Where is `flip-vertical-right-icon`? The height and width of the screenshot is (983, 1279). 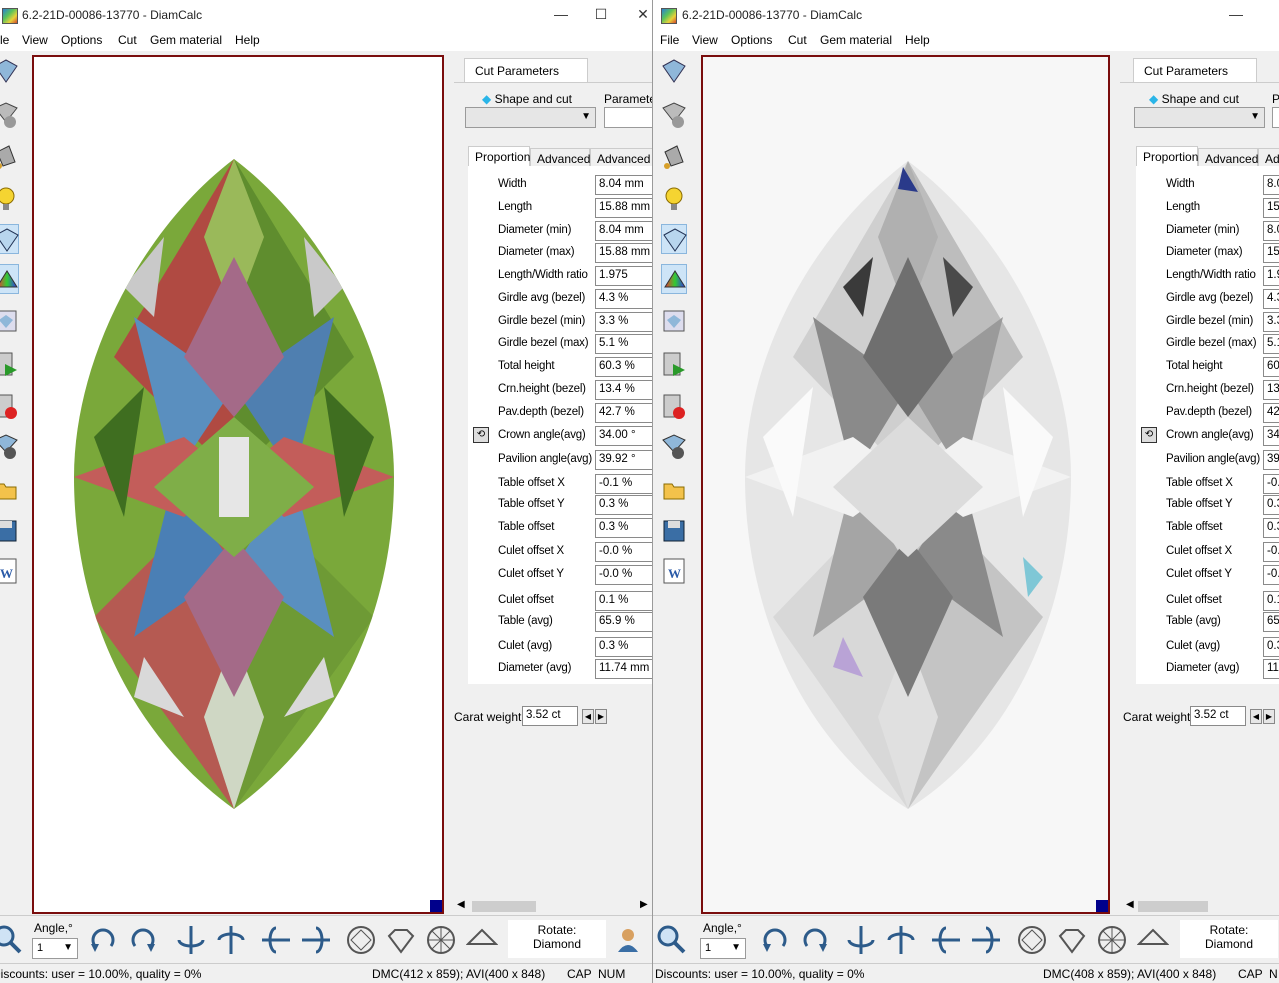
flip-vertical-right-icon is located at coordinates (231, 940).